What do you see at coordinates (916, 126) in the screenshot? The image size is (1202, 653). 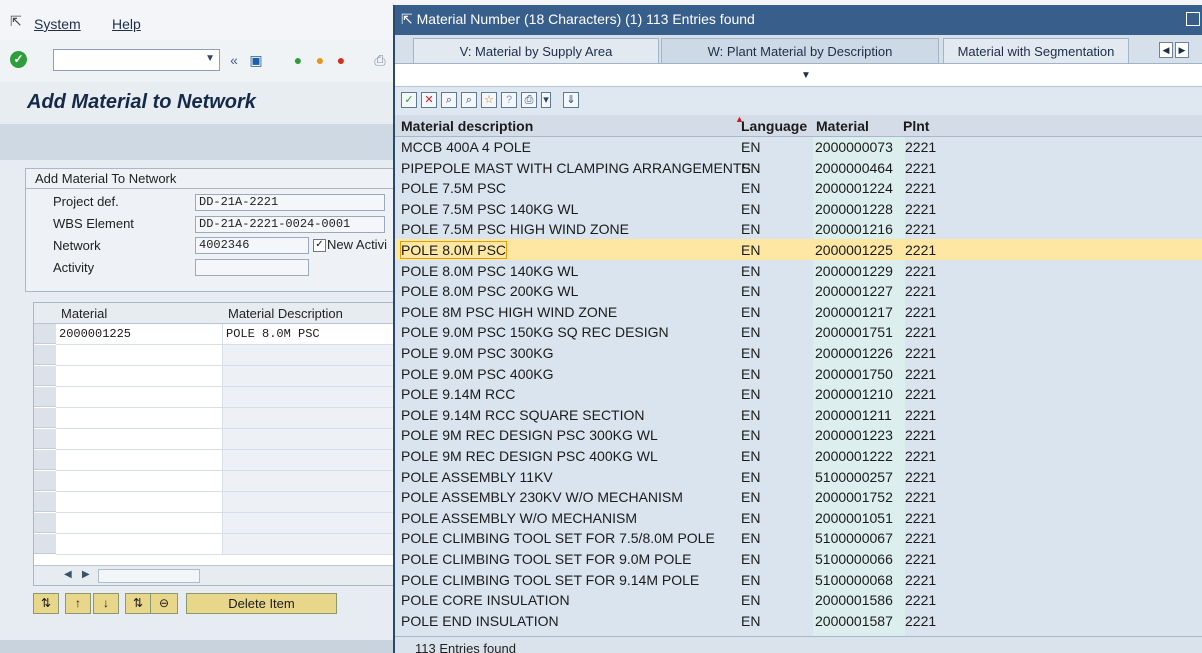 I see `column-plant: Plnt` at bounding box center [916, 126].